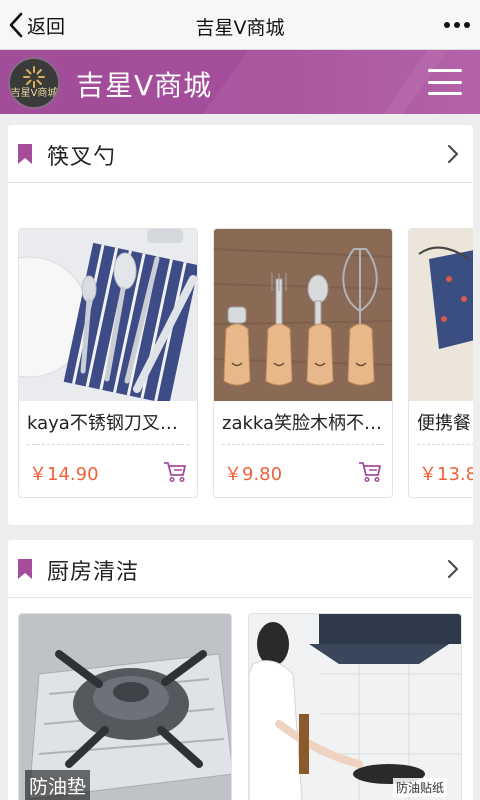  What do you see at coordinates (240, 82) in the screenshot?
I see `shop-header: 吉星V商城 吉星V商城` at bounding box center [240, 82].